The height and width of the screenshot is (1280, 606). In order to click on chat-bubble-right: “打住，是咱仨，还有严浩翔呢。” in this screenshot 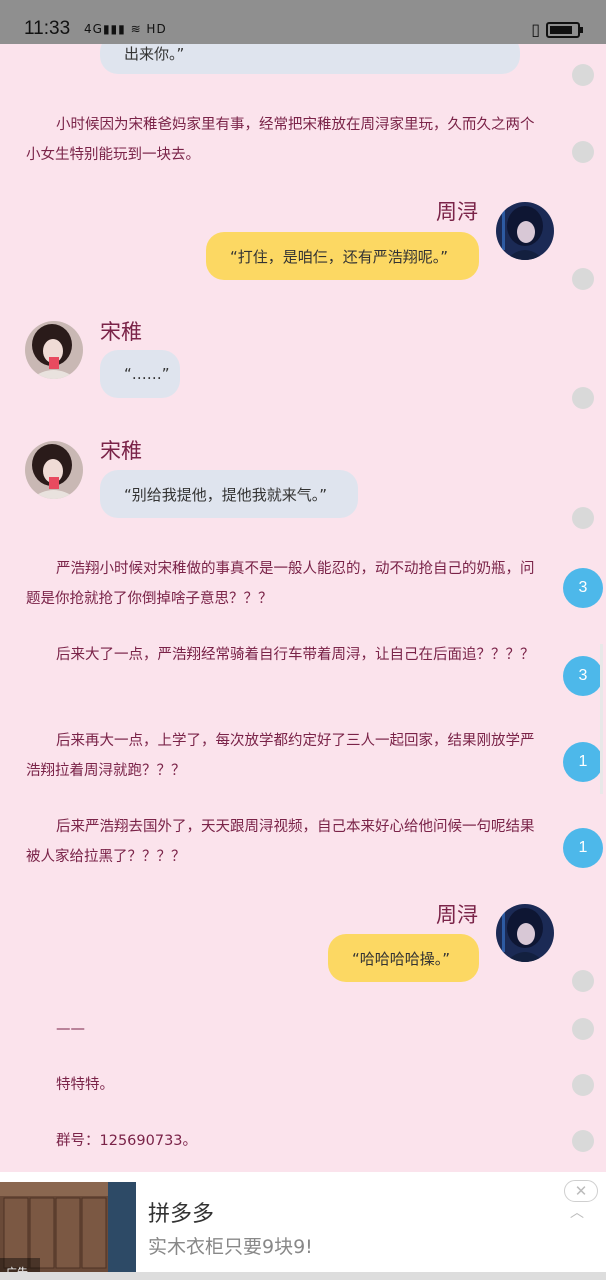, I will do `click(342, 256)`.